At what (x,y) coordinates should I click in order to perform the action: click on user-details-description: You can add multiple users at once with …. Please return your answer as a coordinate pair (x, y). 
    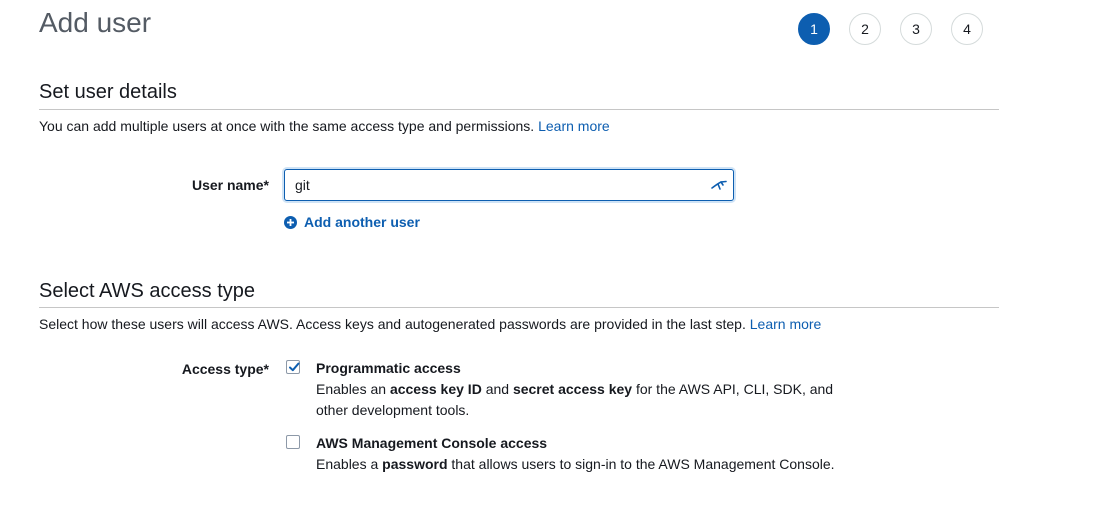
    Looking at the image, I should click on (287, 126).